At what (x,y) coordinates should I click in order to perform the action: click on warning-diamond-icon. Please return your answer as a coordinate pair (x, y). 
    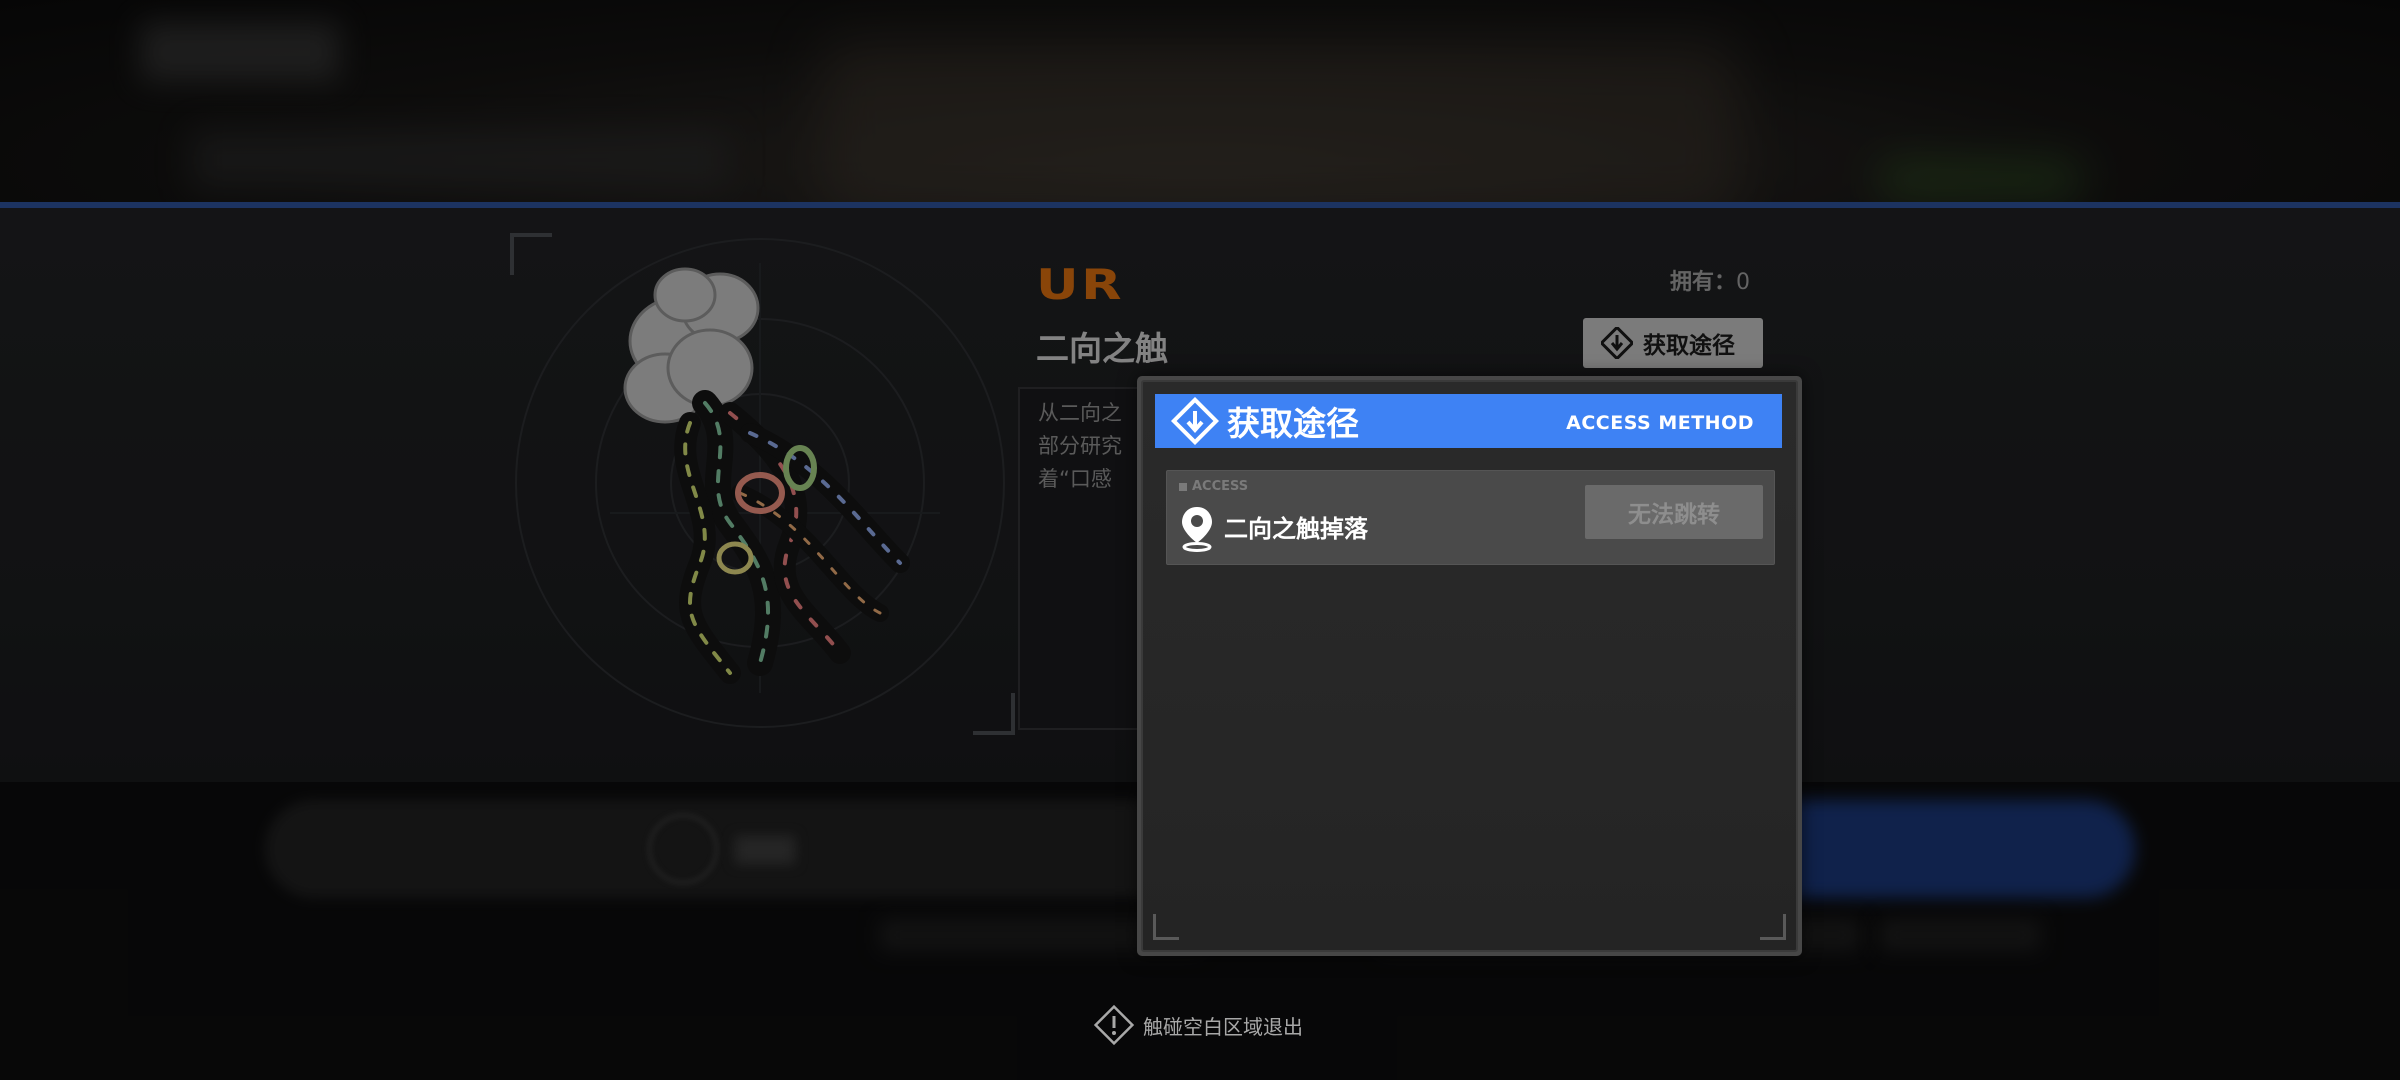
    Looking at the image, I should click on (1114, 1025).